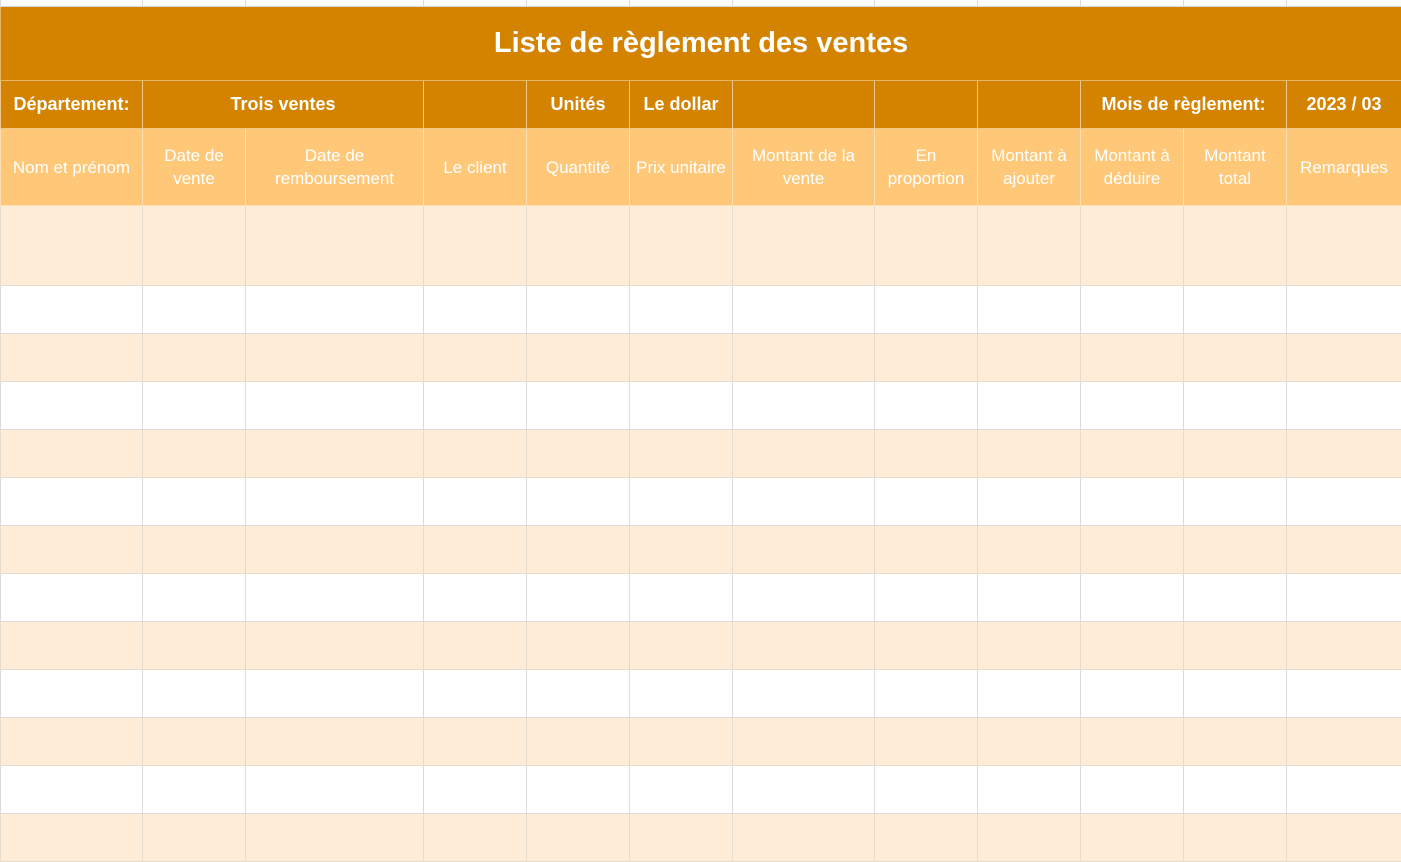 This screenshot has height=862, width=1401. Describe the element at coordinates (1344, 105) in the screenshot. I see `month-value: 2023 / 03` at that location.